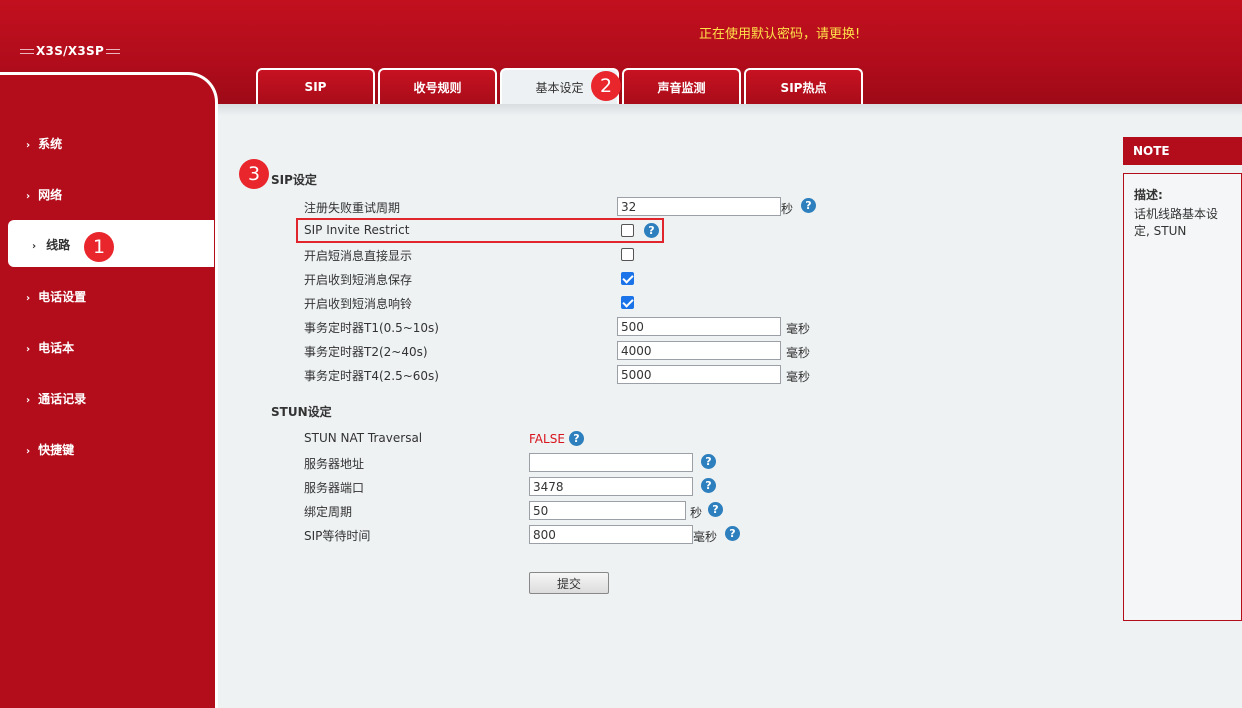 Image resolution: width=1242 pixels, height=708 pixels. What do you see at coordinates (358, 280) in the screenshot?
I see `sms-save-label: 开启收到短消息保存` at bounding box center [358, 280].